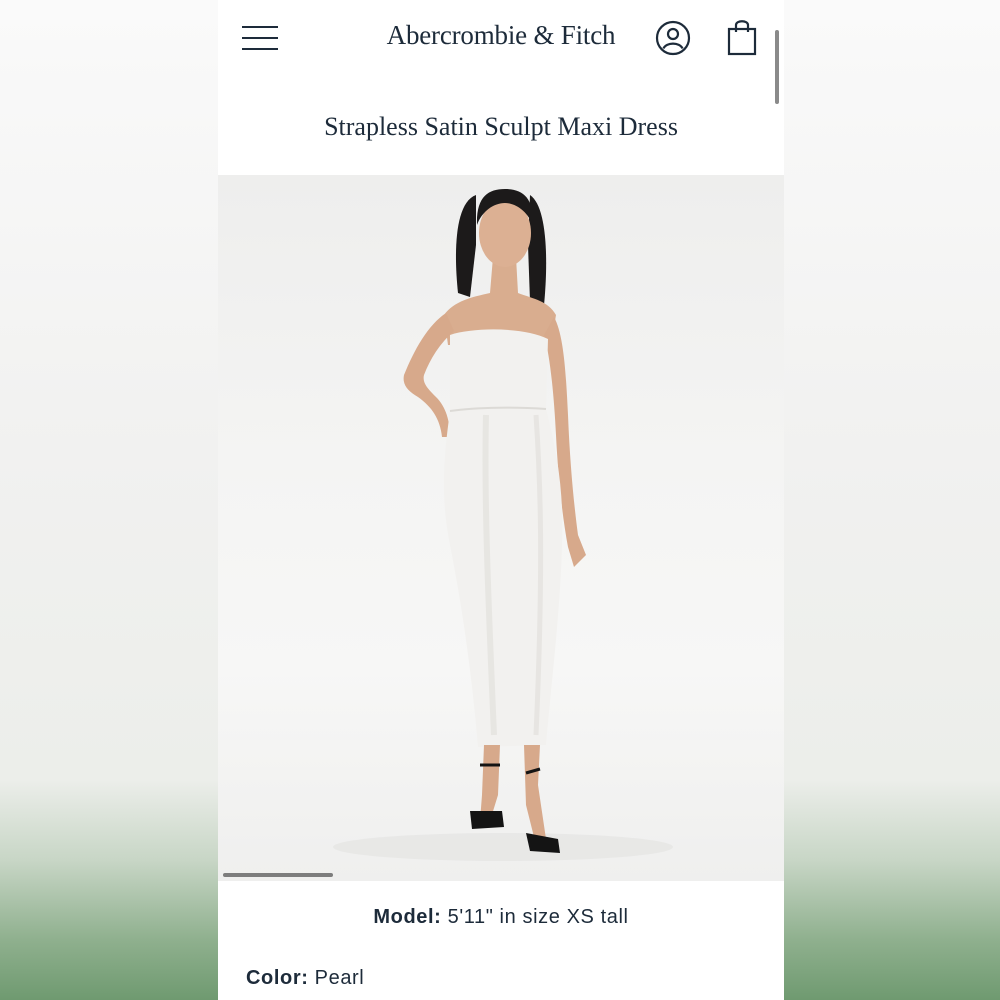 Image resolution: width=1000 pixels, height=1000 pixels. Describe the element at coordinates (278, 875) in the screenshot. I see `carousel-progress-indicator` at that location.